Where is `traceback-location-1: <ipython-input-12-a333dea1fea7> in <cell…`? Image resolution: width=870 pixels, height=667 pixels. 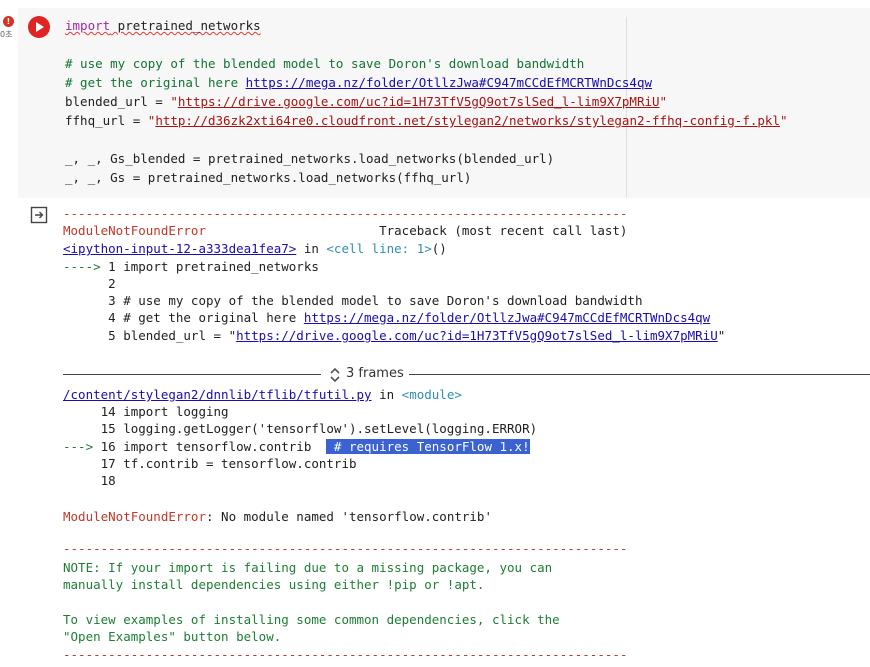
traceback-location-1: <ipython-input-12-a333dea1fea7> in <cell… is located at coordinates (255, 248).